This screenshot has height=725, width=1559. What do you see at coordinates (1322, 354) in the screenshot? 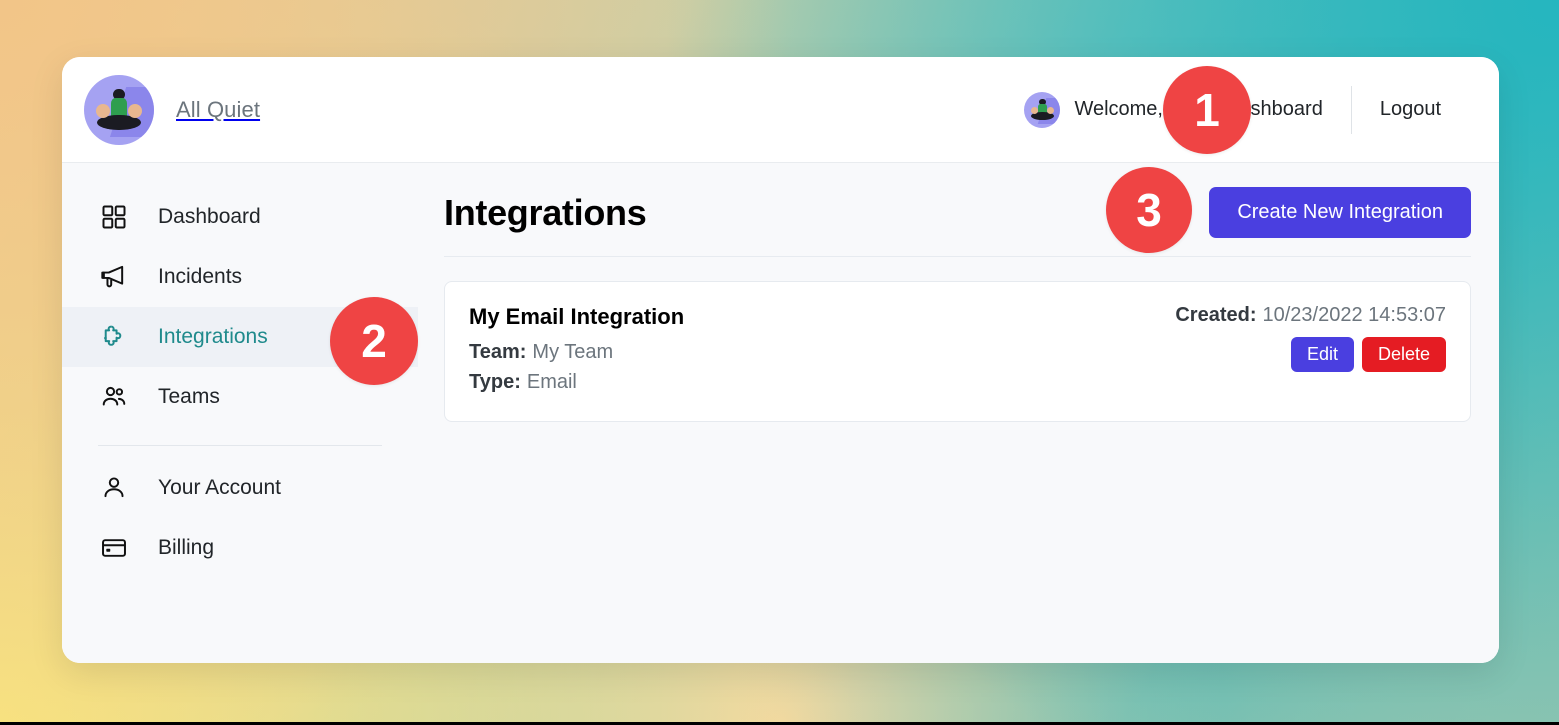
I see `edit-integration-button: Edit` at bounding box center [1322, 354].